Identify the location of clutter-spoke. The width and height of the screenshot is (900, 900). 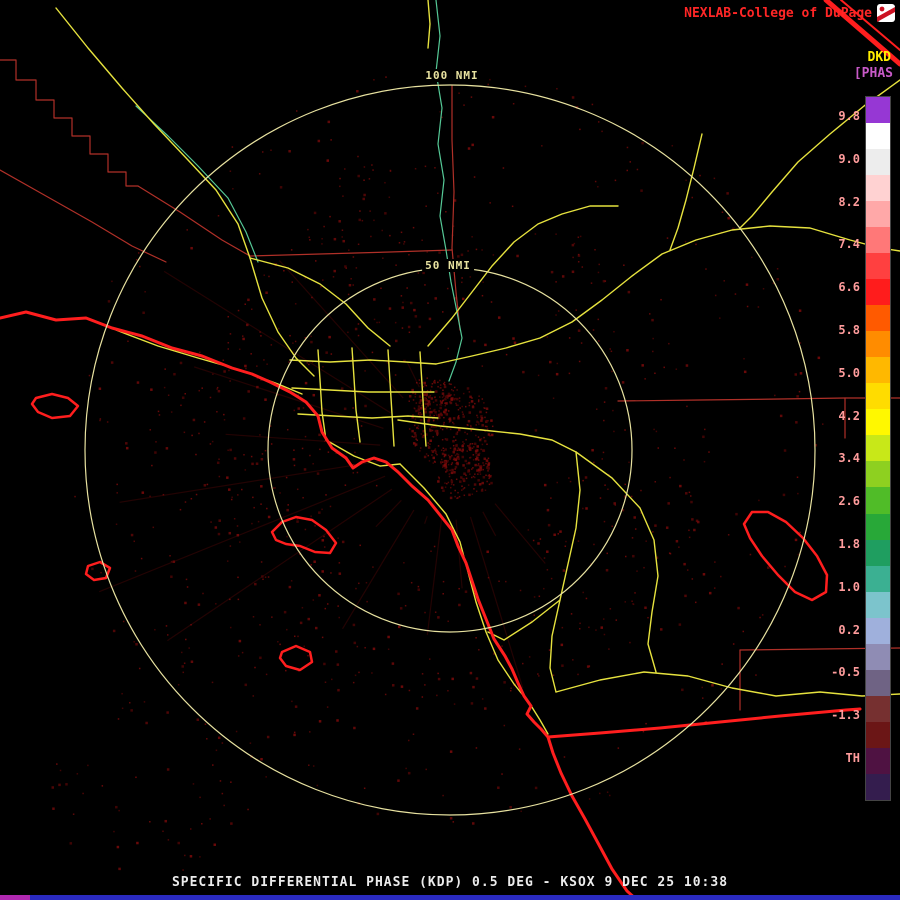
(426, 519).